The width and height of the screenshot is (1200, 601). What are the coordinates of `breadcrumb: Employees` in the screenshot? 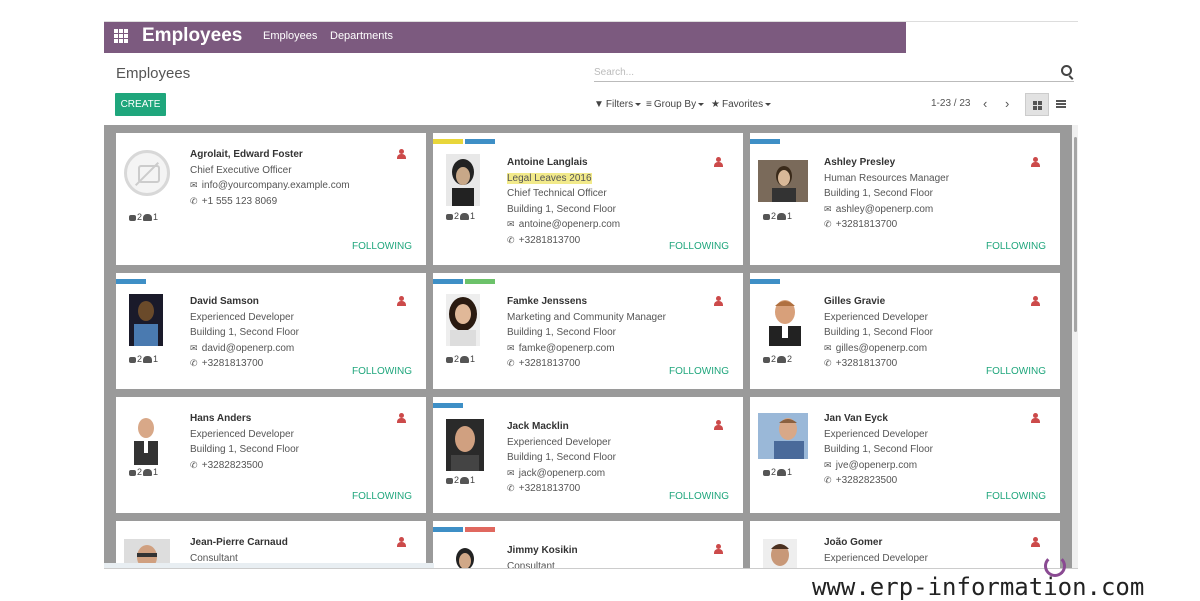 It's located at (153, 73).